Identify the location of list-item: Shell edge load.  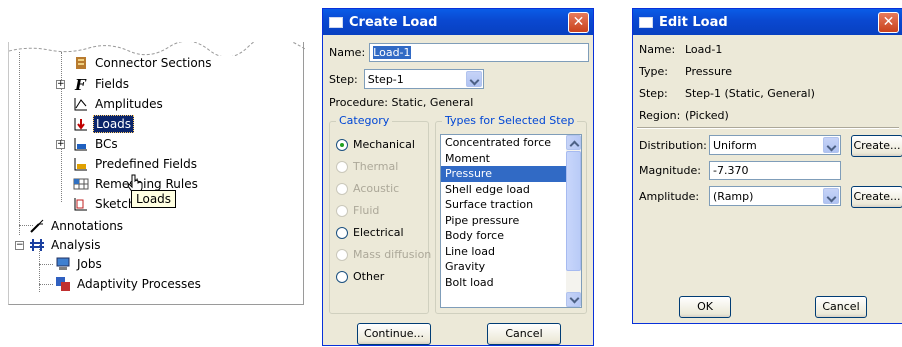
(511, 190).